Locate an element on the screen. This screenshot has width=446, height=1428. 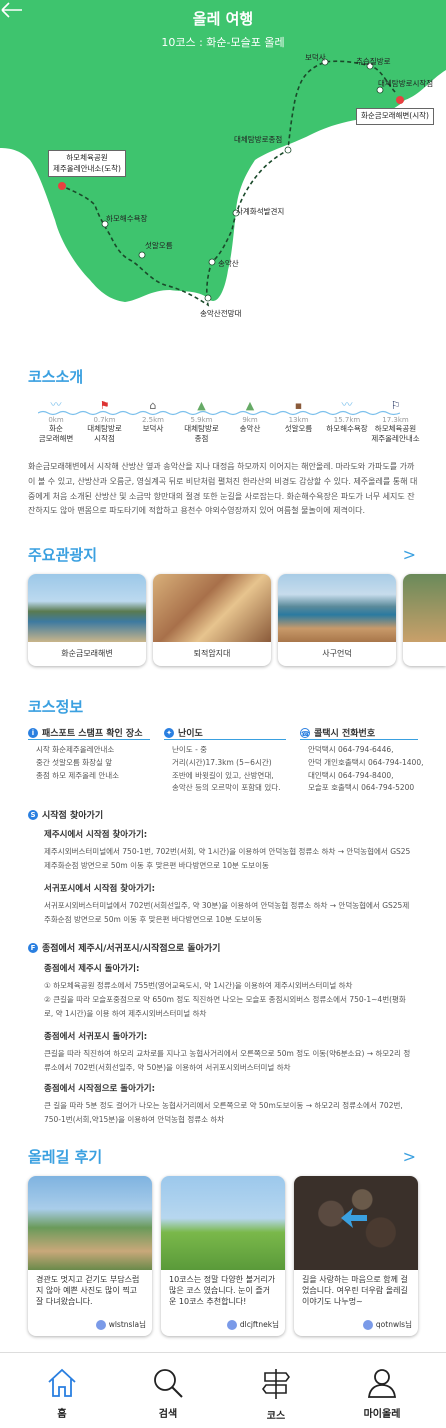
tab-search: 검색 is located at coordinates (168, 1390).